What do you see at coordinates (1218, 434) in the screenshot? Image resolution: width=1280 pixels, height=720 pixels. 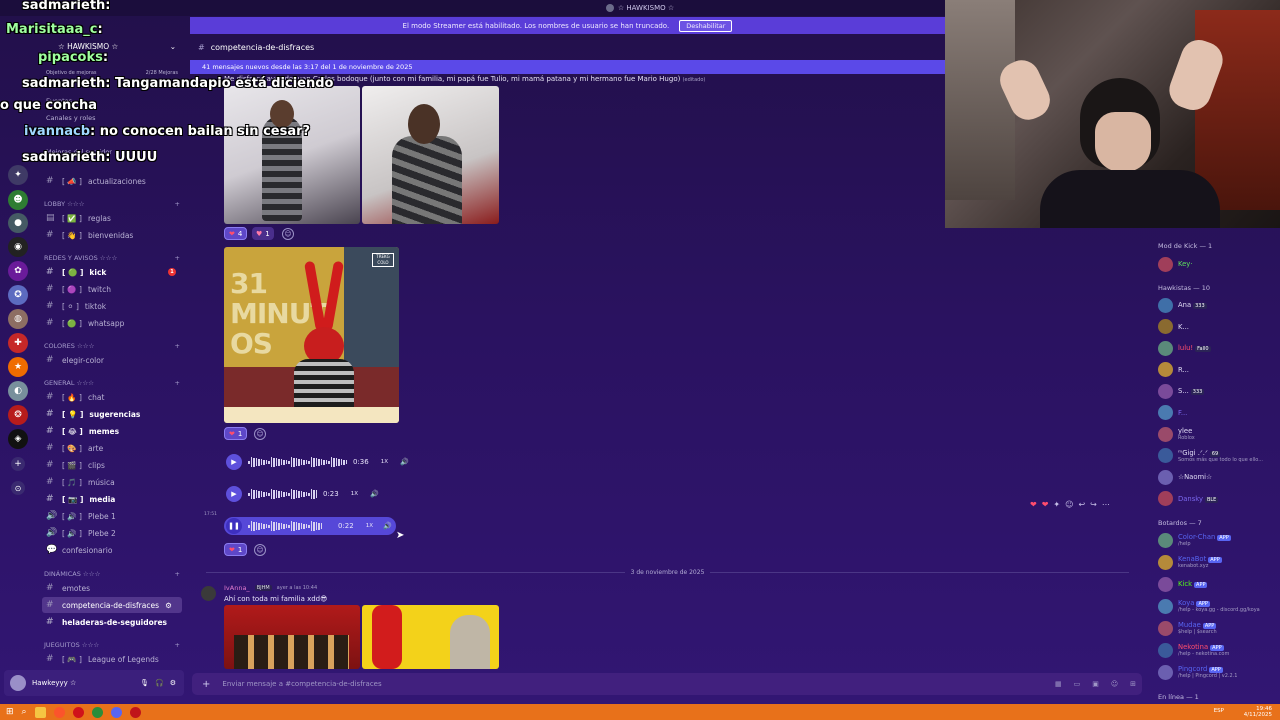 I see `member-item: ylee Roblox` at bounding box center [1218, 434].